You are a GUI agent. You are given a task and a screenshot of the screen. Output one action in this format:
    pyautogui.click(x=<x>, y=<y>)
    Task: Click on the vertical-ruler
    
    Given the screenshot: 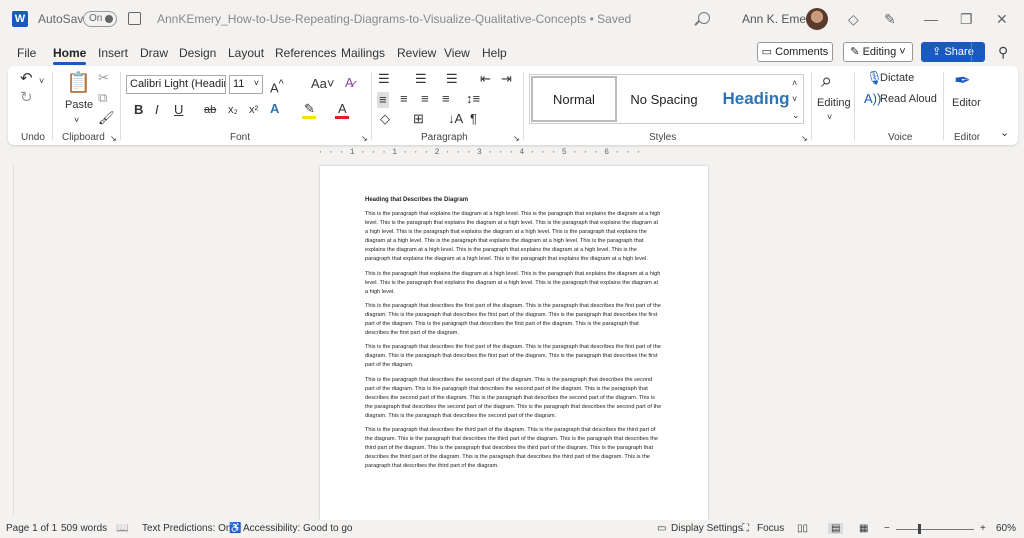 What is the action you would take?
    pyautogui.click(x=9, y=340)
    